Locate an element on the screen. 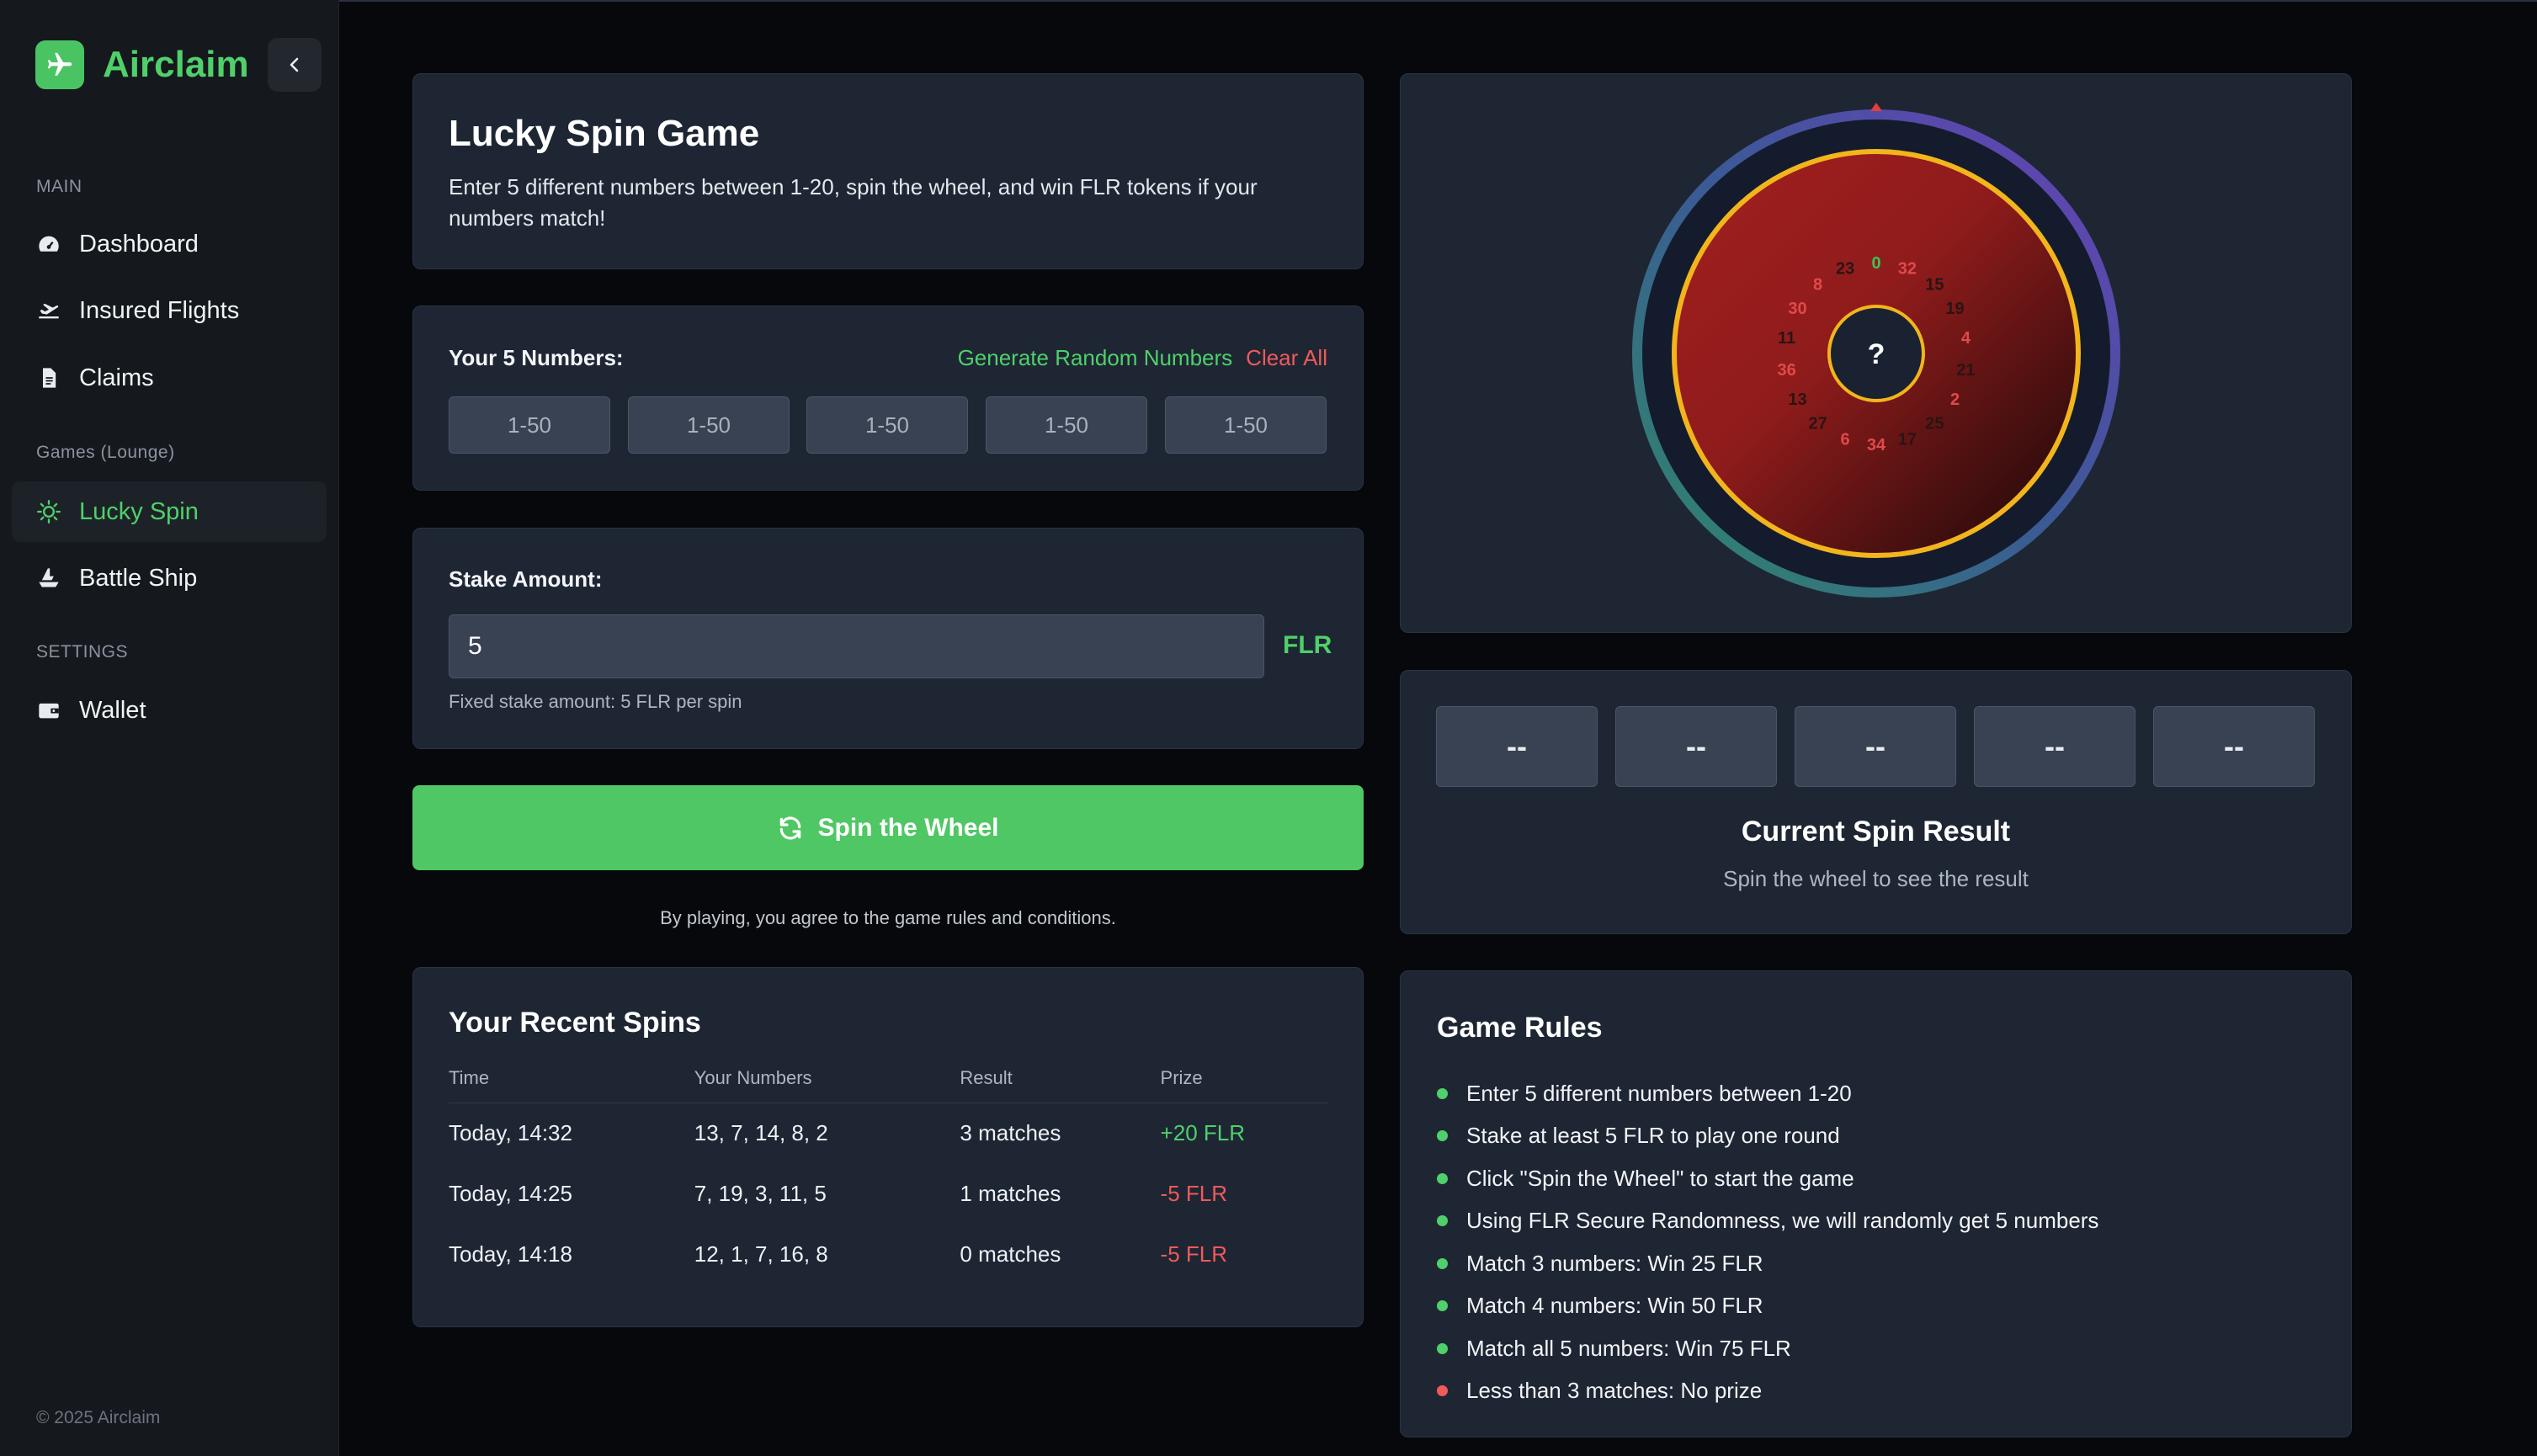 This screenshot has width=2537, height=1456. wheel-number: 34 is located at coordinates (1876, 445).